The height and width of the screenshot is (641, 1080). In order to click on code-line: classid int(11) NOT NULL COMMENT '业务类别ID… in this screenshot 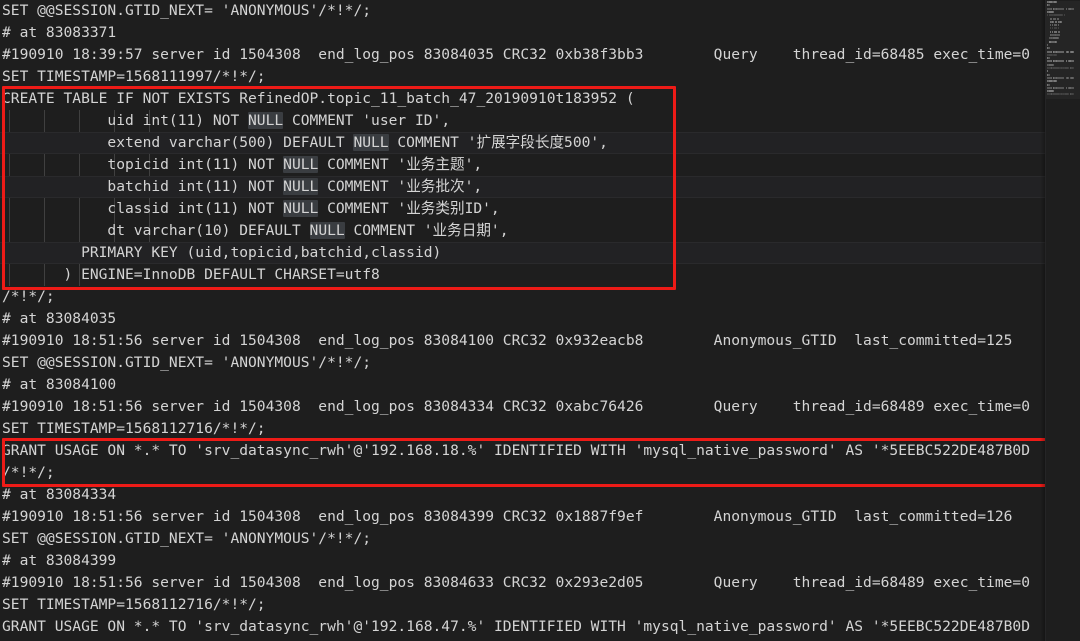, I will do `click(251, 209)`.